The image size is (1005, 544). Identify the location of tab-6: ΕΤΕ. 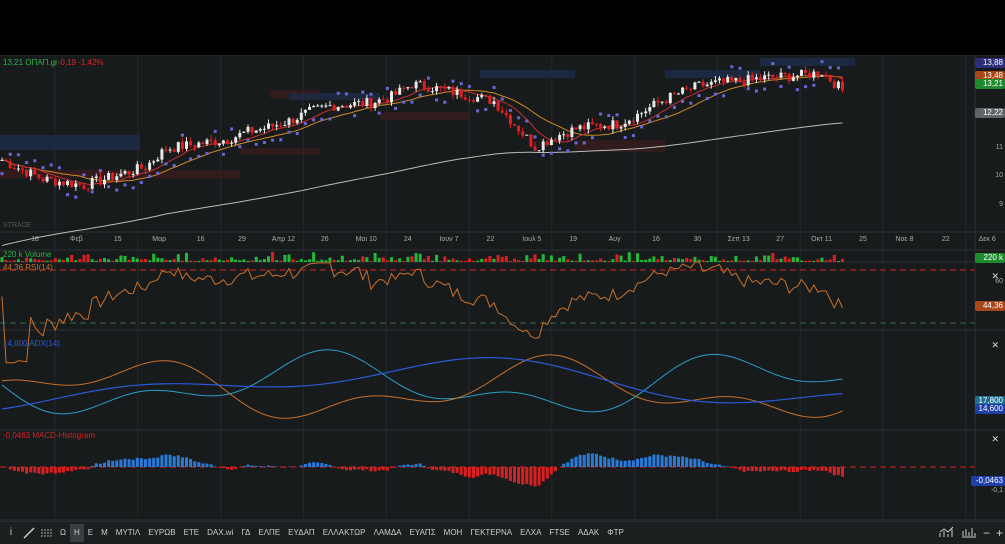
(192, 533).